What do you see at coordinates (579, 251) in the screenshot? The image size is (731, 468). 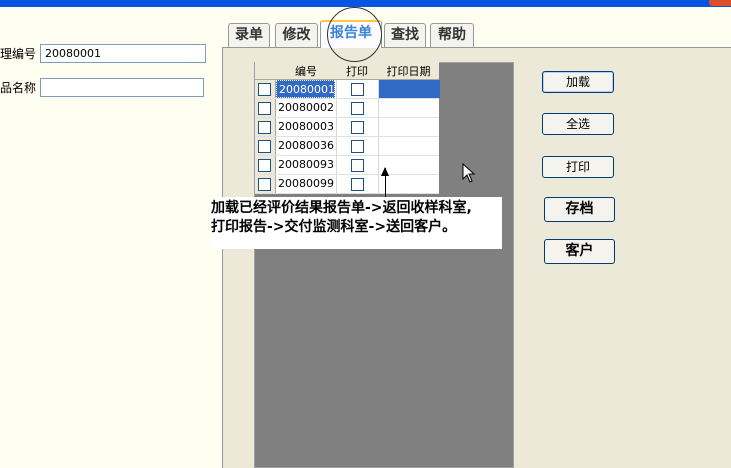 I see `customer-button: 客户` at bounding box center [579, 251].